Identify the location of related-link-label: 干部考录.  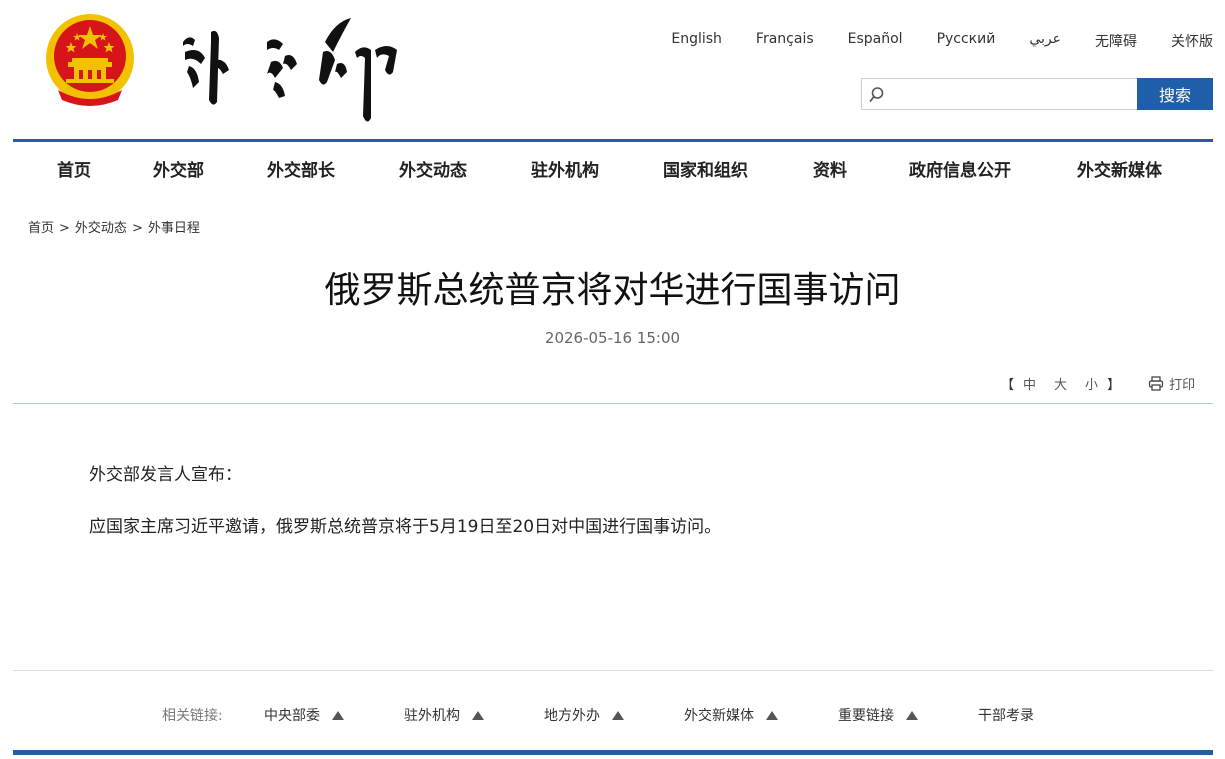
(1006, 716).